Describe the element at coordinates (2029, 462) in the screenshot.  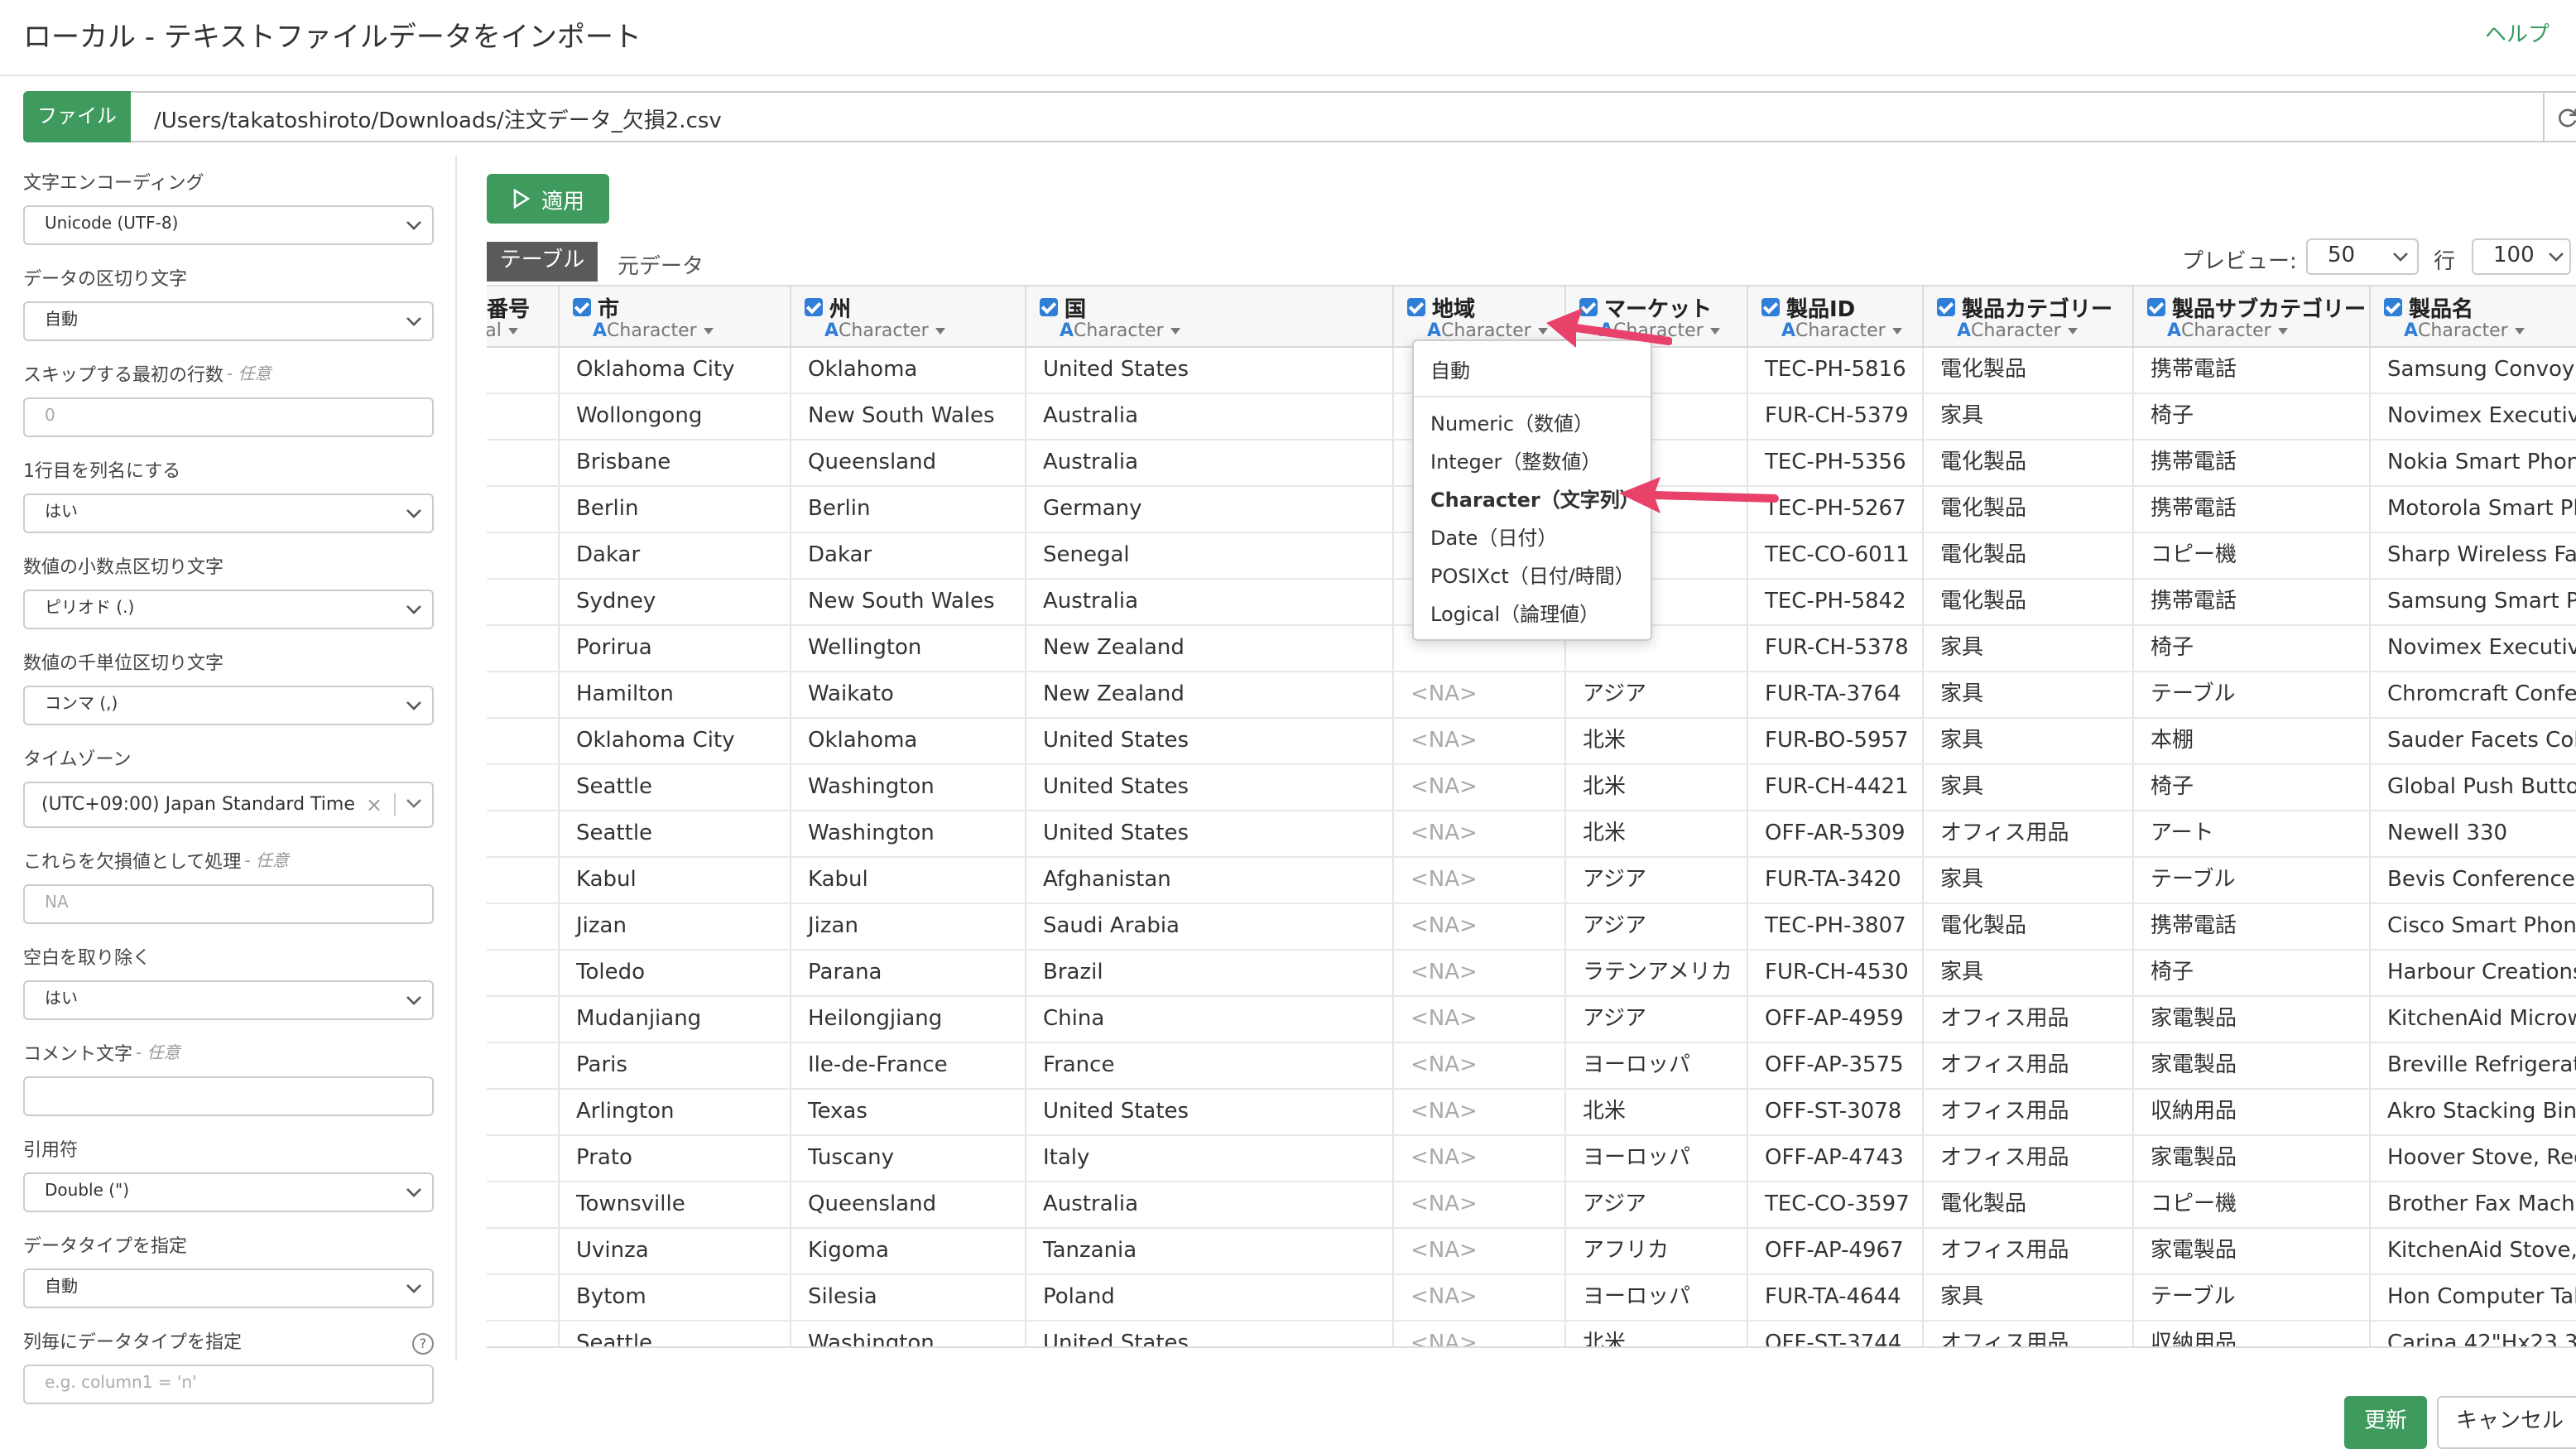
I see `table-cell: 電化製品` at that location.